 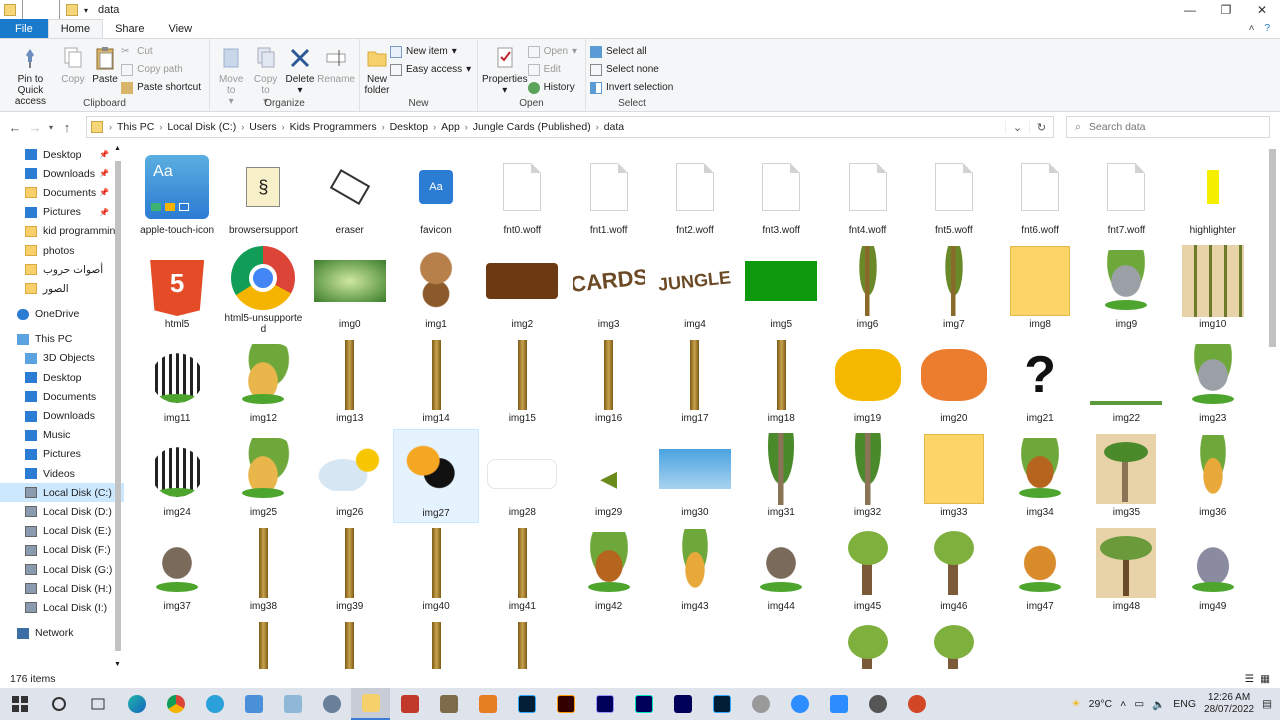 I want to click on content-scrollbar, so click(x=1273, y=407).